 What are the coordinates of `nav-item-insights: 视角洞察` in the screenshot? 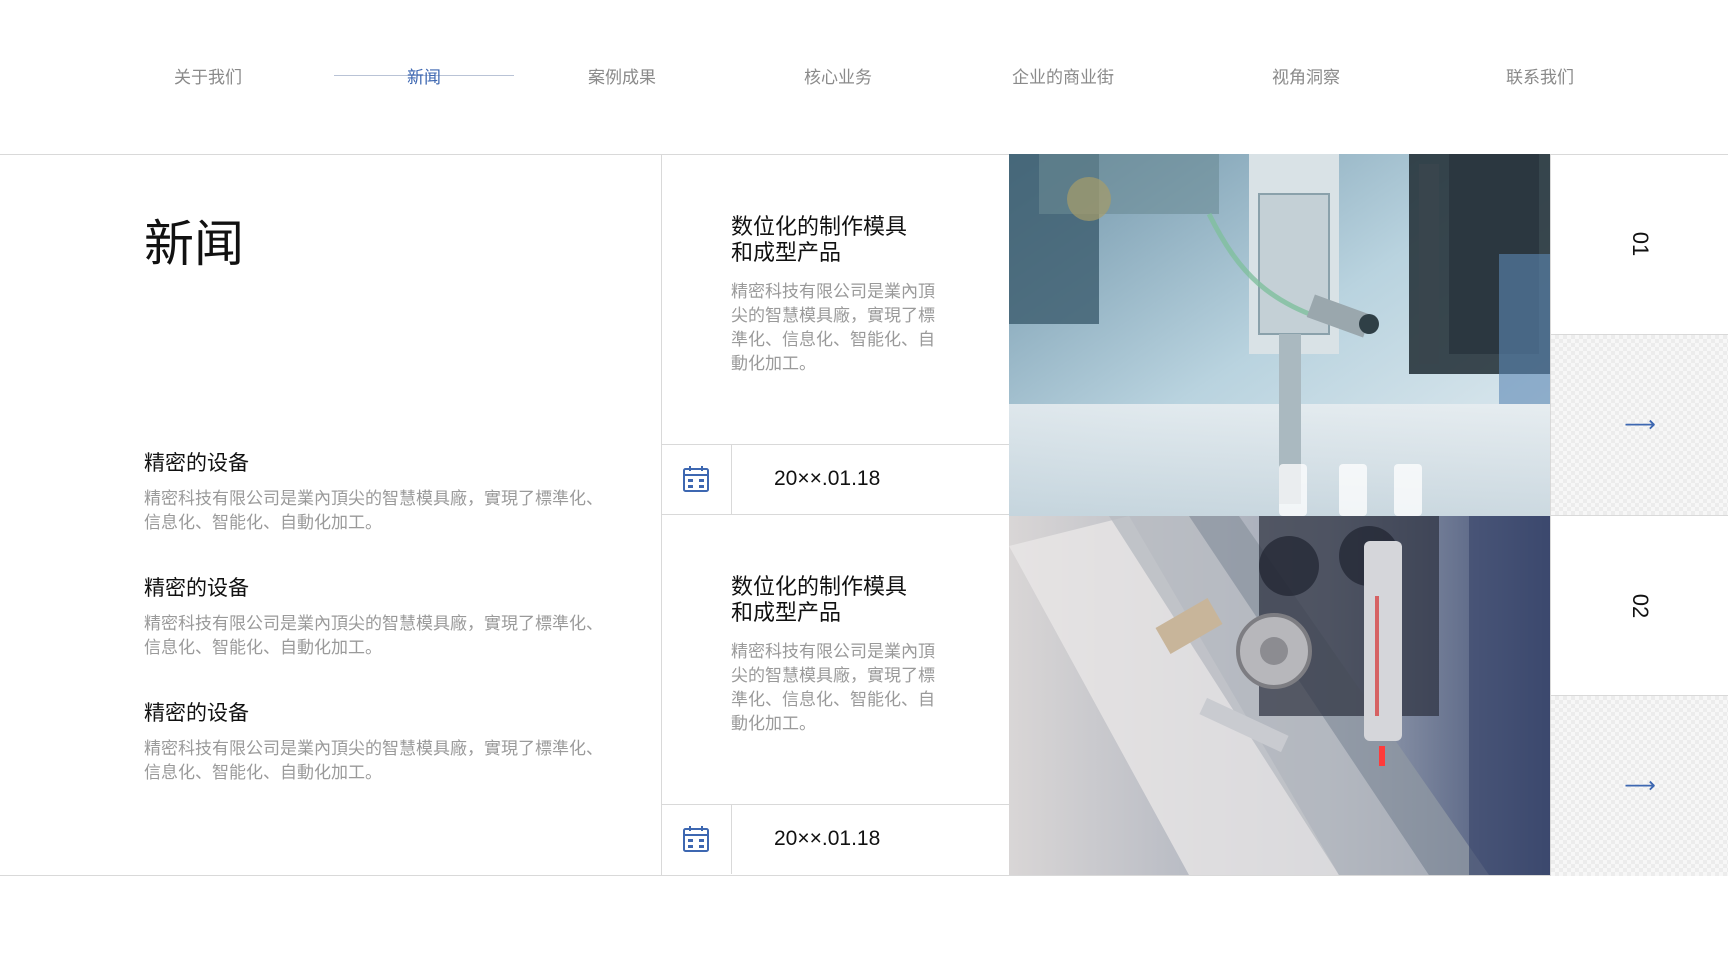 It's located at (1306, 78).